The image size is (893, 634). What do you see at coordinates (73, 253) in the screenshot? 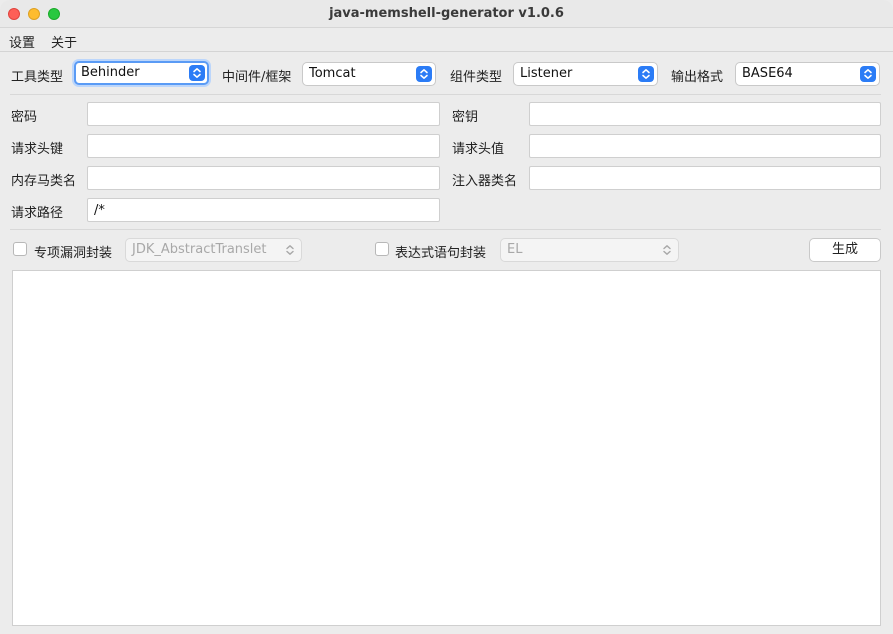
I see `gadget-label: 专项漏洞封装` at bounding box center [73, 253].